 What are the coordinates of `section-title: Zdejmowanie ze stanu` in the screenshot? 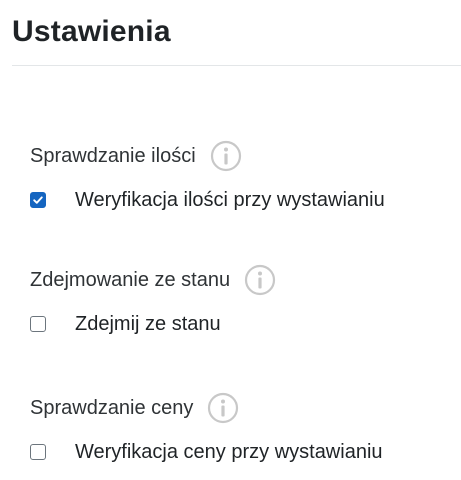 It's located at (130, 279).